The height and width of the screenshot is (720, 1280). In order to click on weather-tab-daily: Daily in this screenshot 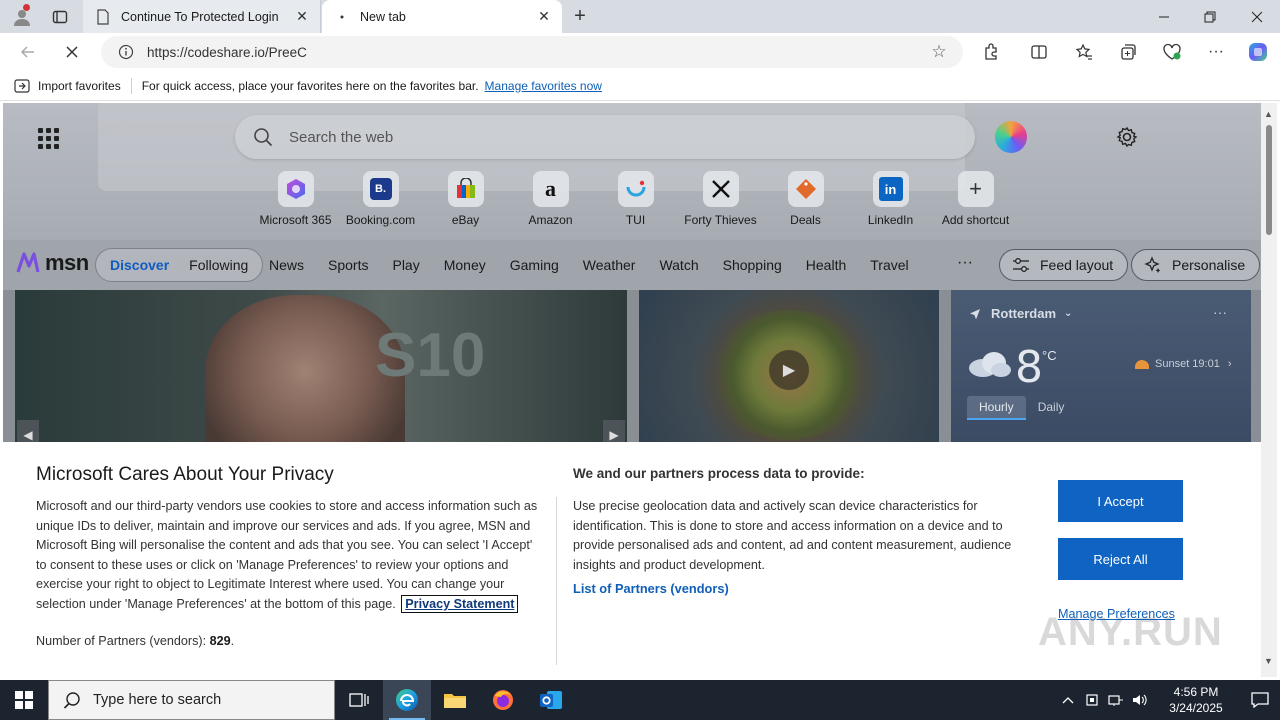, I will do `click(1051, 408)`.